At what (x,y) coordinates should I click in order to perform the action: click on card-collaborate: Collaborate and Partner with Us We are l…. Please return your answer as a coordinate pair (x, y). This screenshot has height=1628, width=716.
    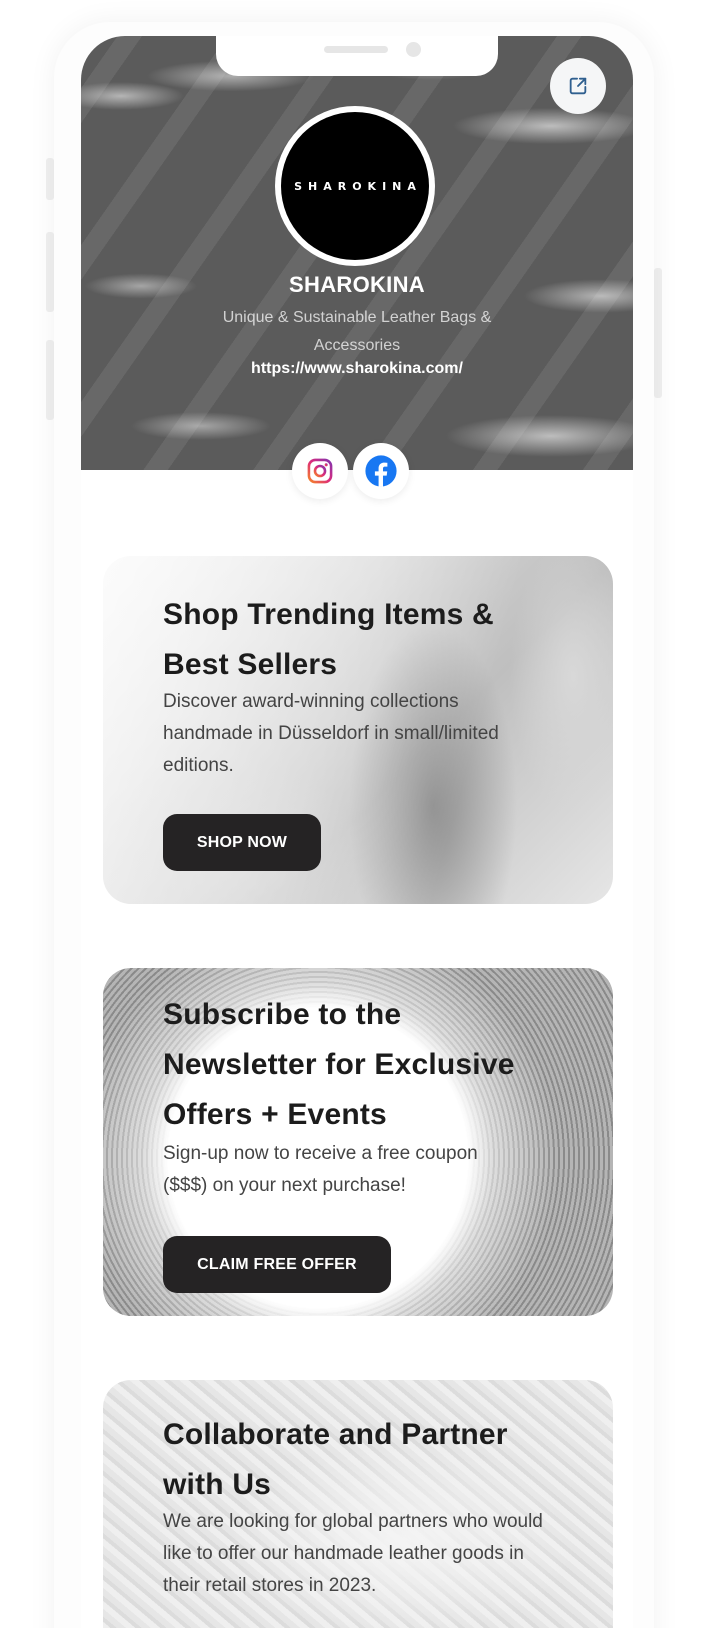
    Looking at the image, I should click on (358, 1504).